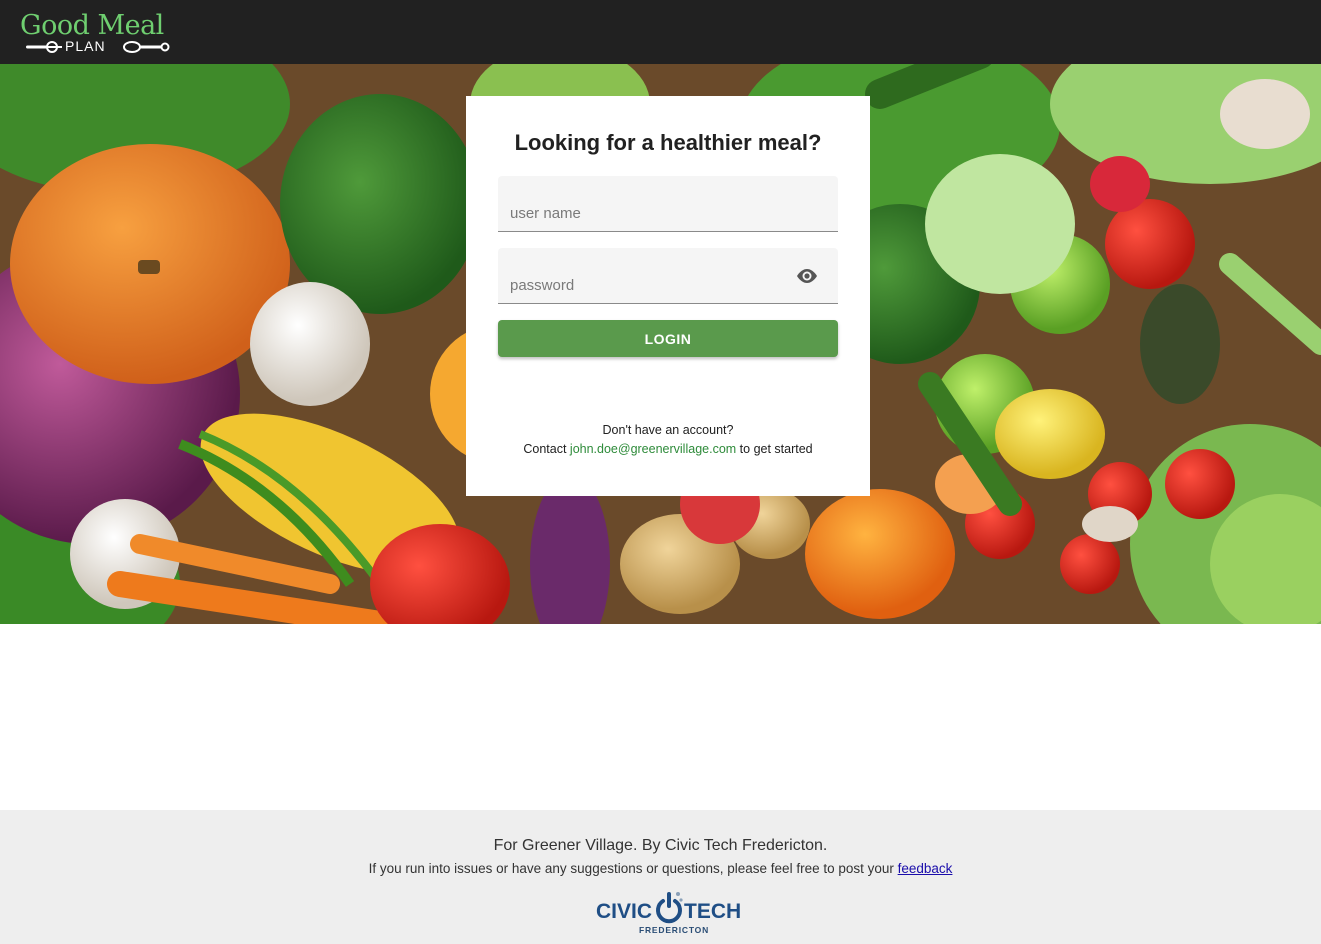 This screenshot has height=944, width=1321. I want to click on good-meal-plan-logo: Good Meal PLAN, so click(100, 33).